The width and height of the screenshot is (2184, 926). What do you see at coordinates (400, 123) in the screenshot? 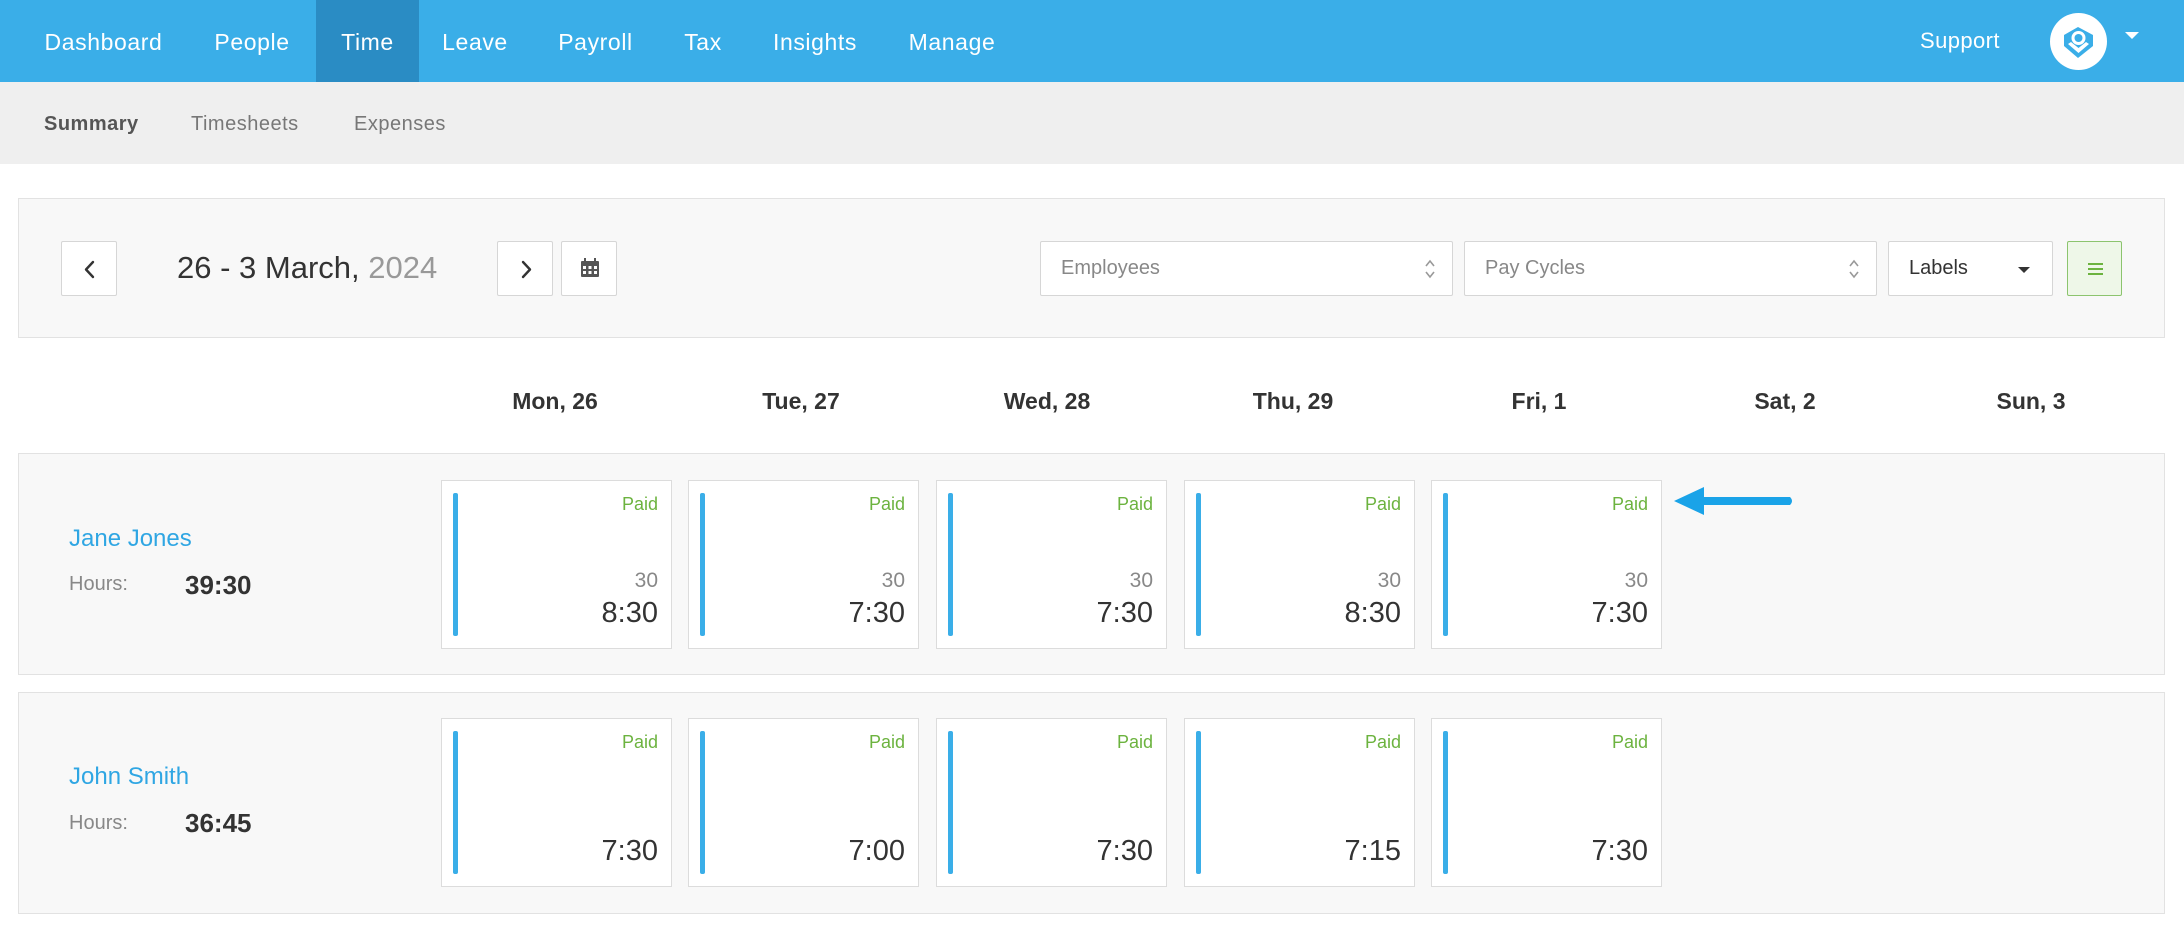
I see `tab-expenses: Expenses` at bounding box center [400, 123].